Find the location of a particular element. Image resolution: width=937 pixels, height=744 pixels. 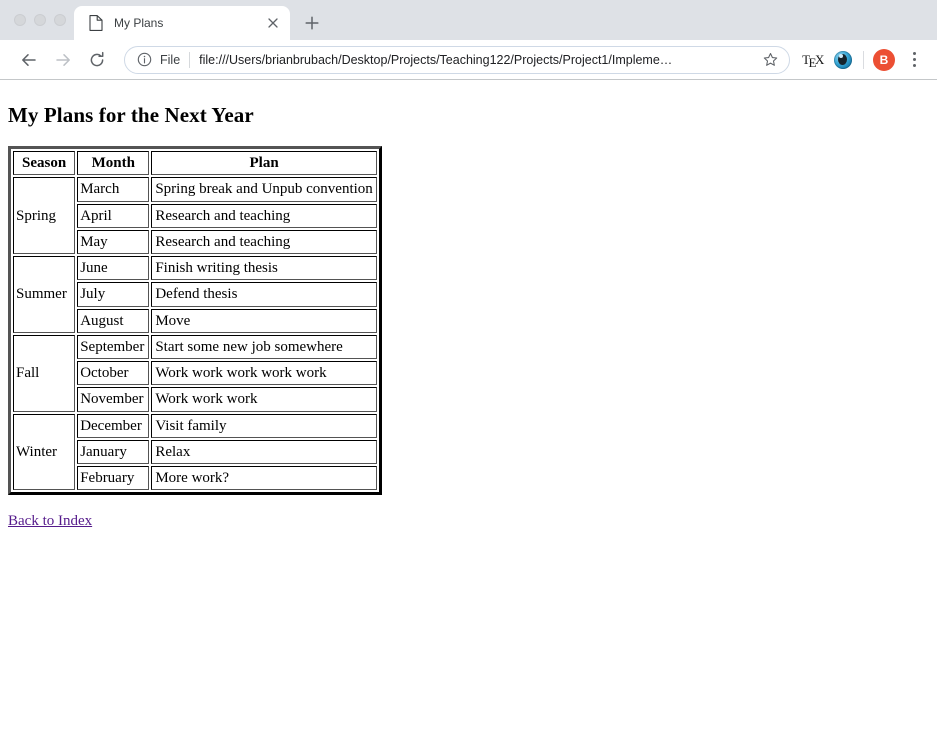

toolbar-divider is located at coordinates (863, 59).